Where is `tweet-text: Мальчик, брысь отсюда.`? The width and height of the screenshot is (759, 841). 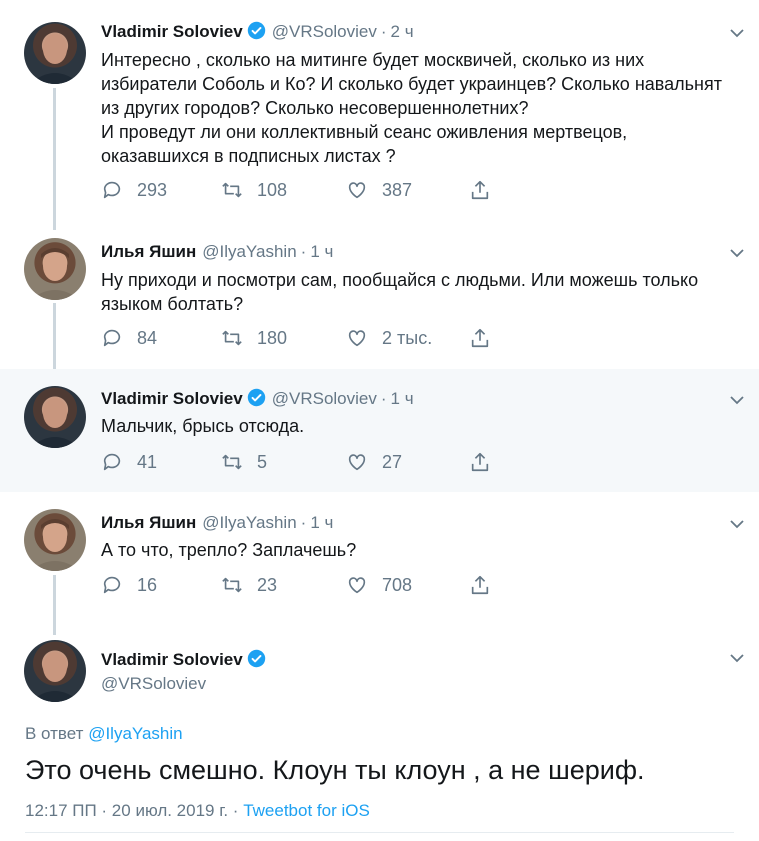
tweet-text: Мальчик, брысь отсюда. is located at coordinates (203, 426).